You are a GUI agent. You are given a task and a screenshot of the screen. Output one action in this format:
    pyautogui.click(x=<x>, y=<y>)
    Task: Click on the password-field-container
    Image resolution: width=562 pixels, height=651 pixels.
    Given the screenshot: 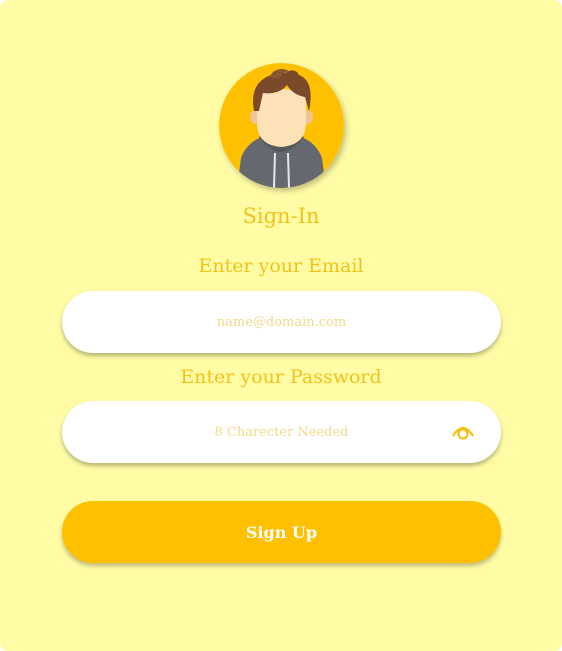 What is the action you would take?
    pyautogui.click(x=281, y=432)
    